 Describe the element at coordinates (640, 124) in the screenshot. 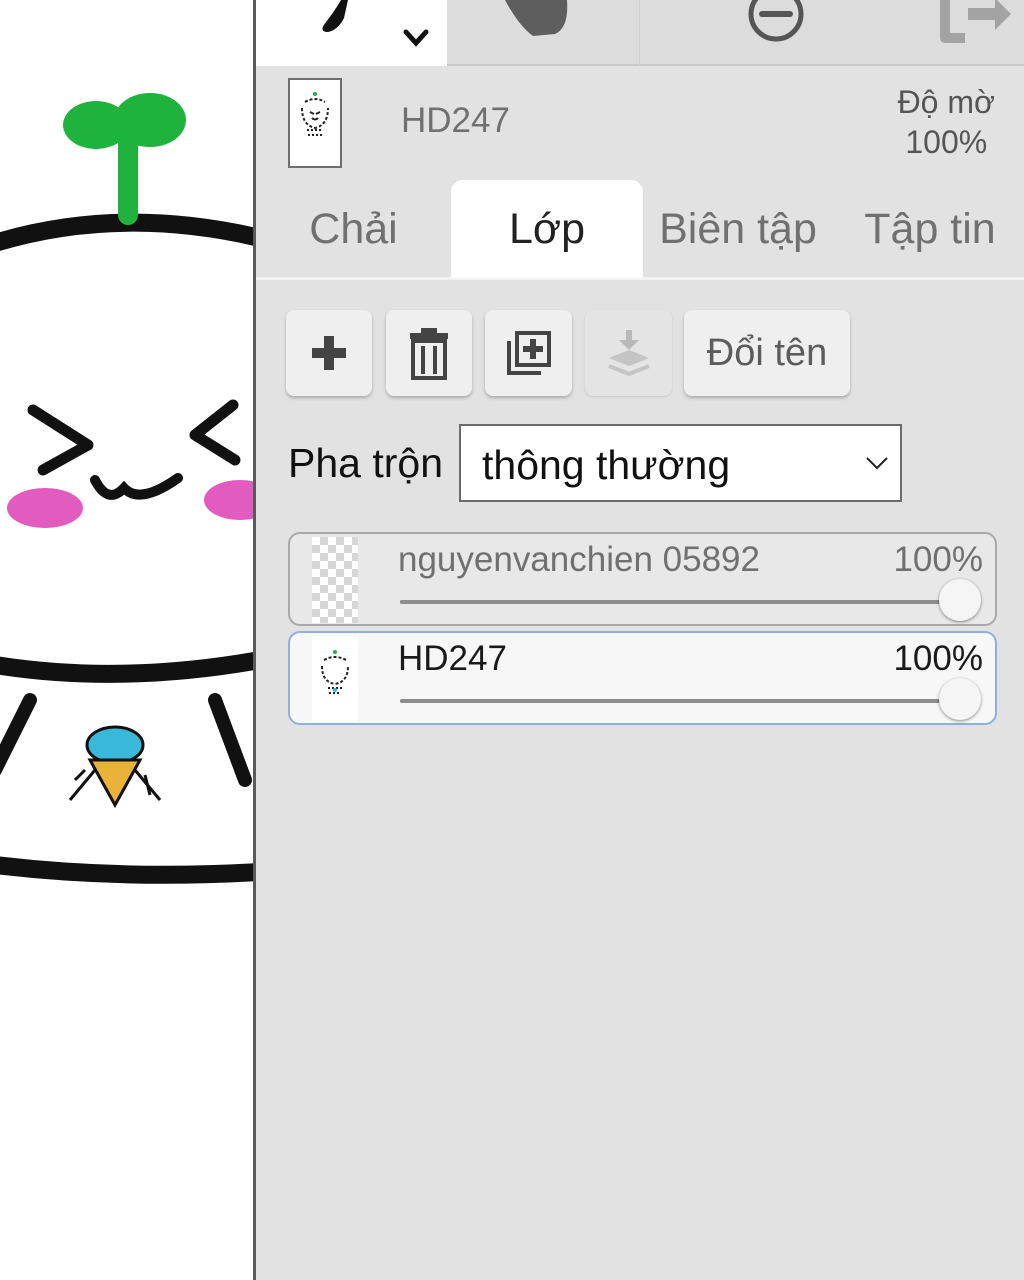

I see `current-layer-header: HD247 Độ mờ 100%` at that location.